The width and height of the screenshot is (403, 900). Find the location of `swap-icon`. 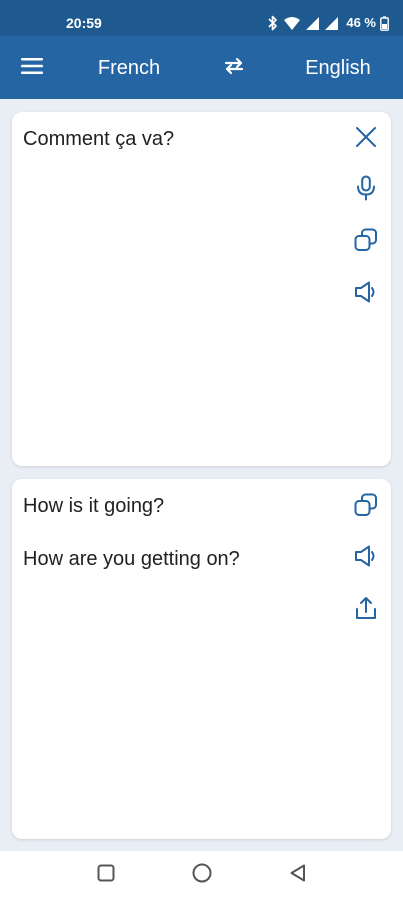

swap-icon is located at coordinates (234, 68).